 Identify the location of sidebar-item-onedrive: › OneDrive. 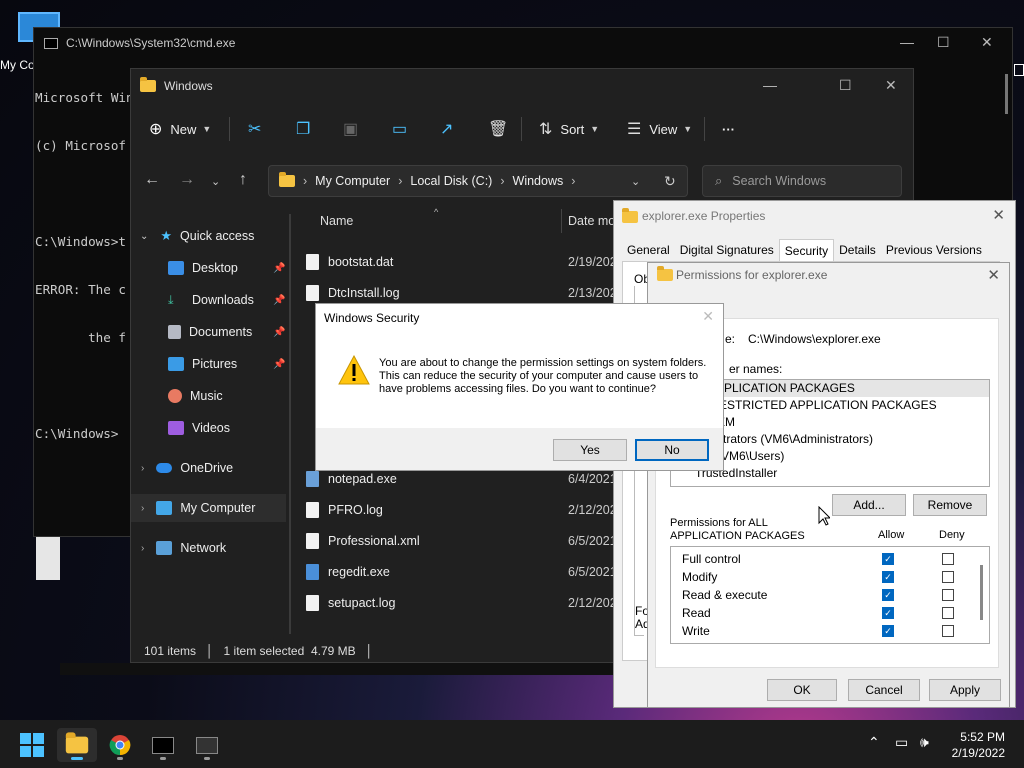
(208, 468).